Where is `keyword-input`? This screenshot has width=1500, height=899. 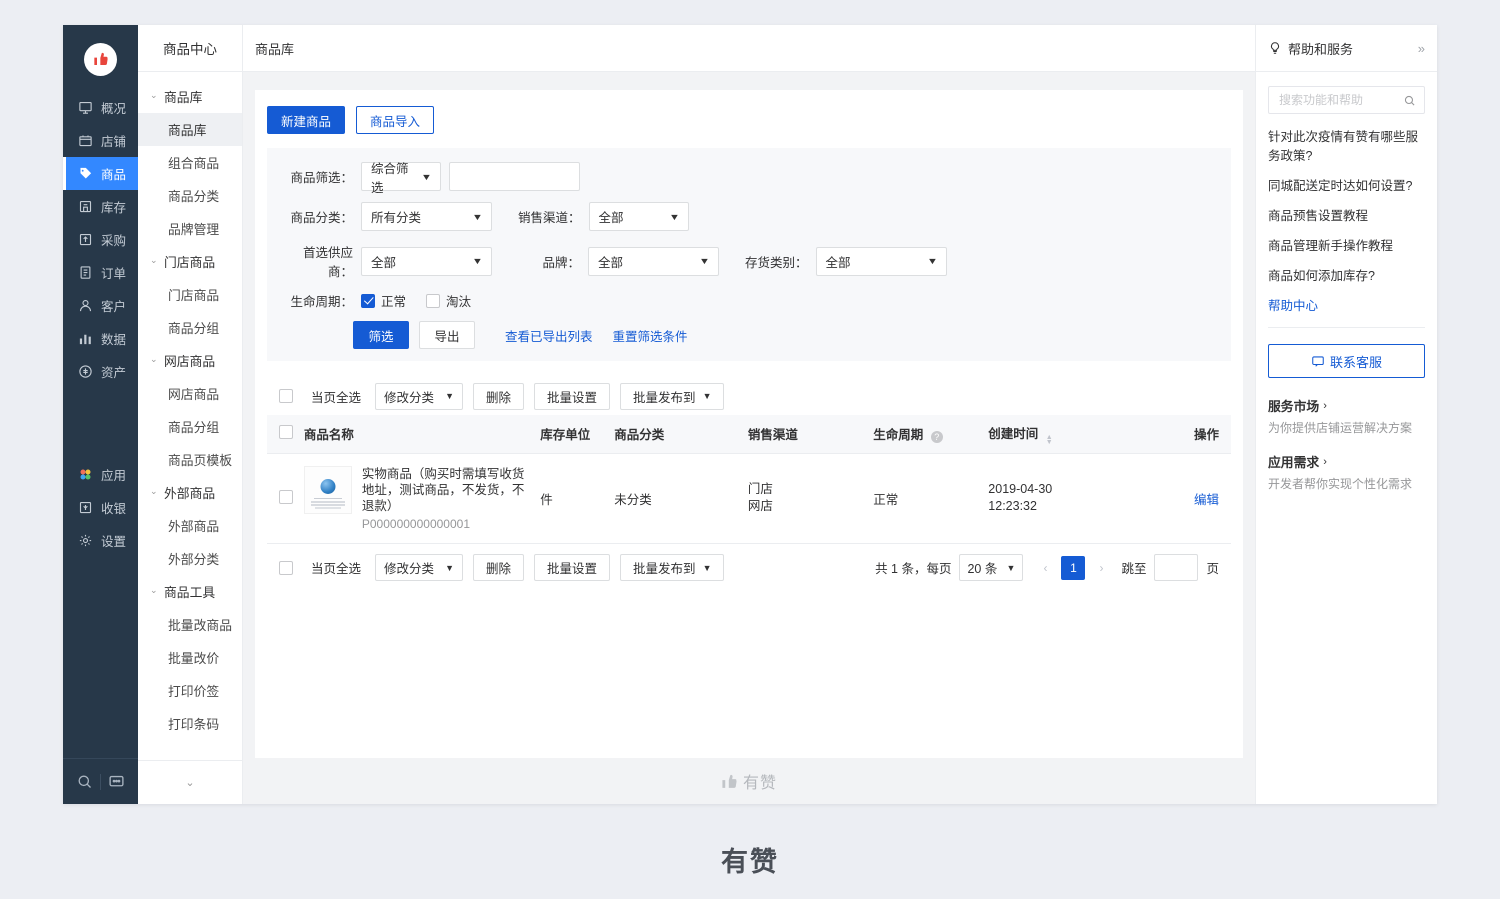
keyword-input is located at coordinates (514, 176).